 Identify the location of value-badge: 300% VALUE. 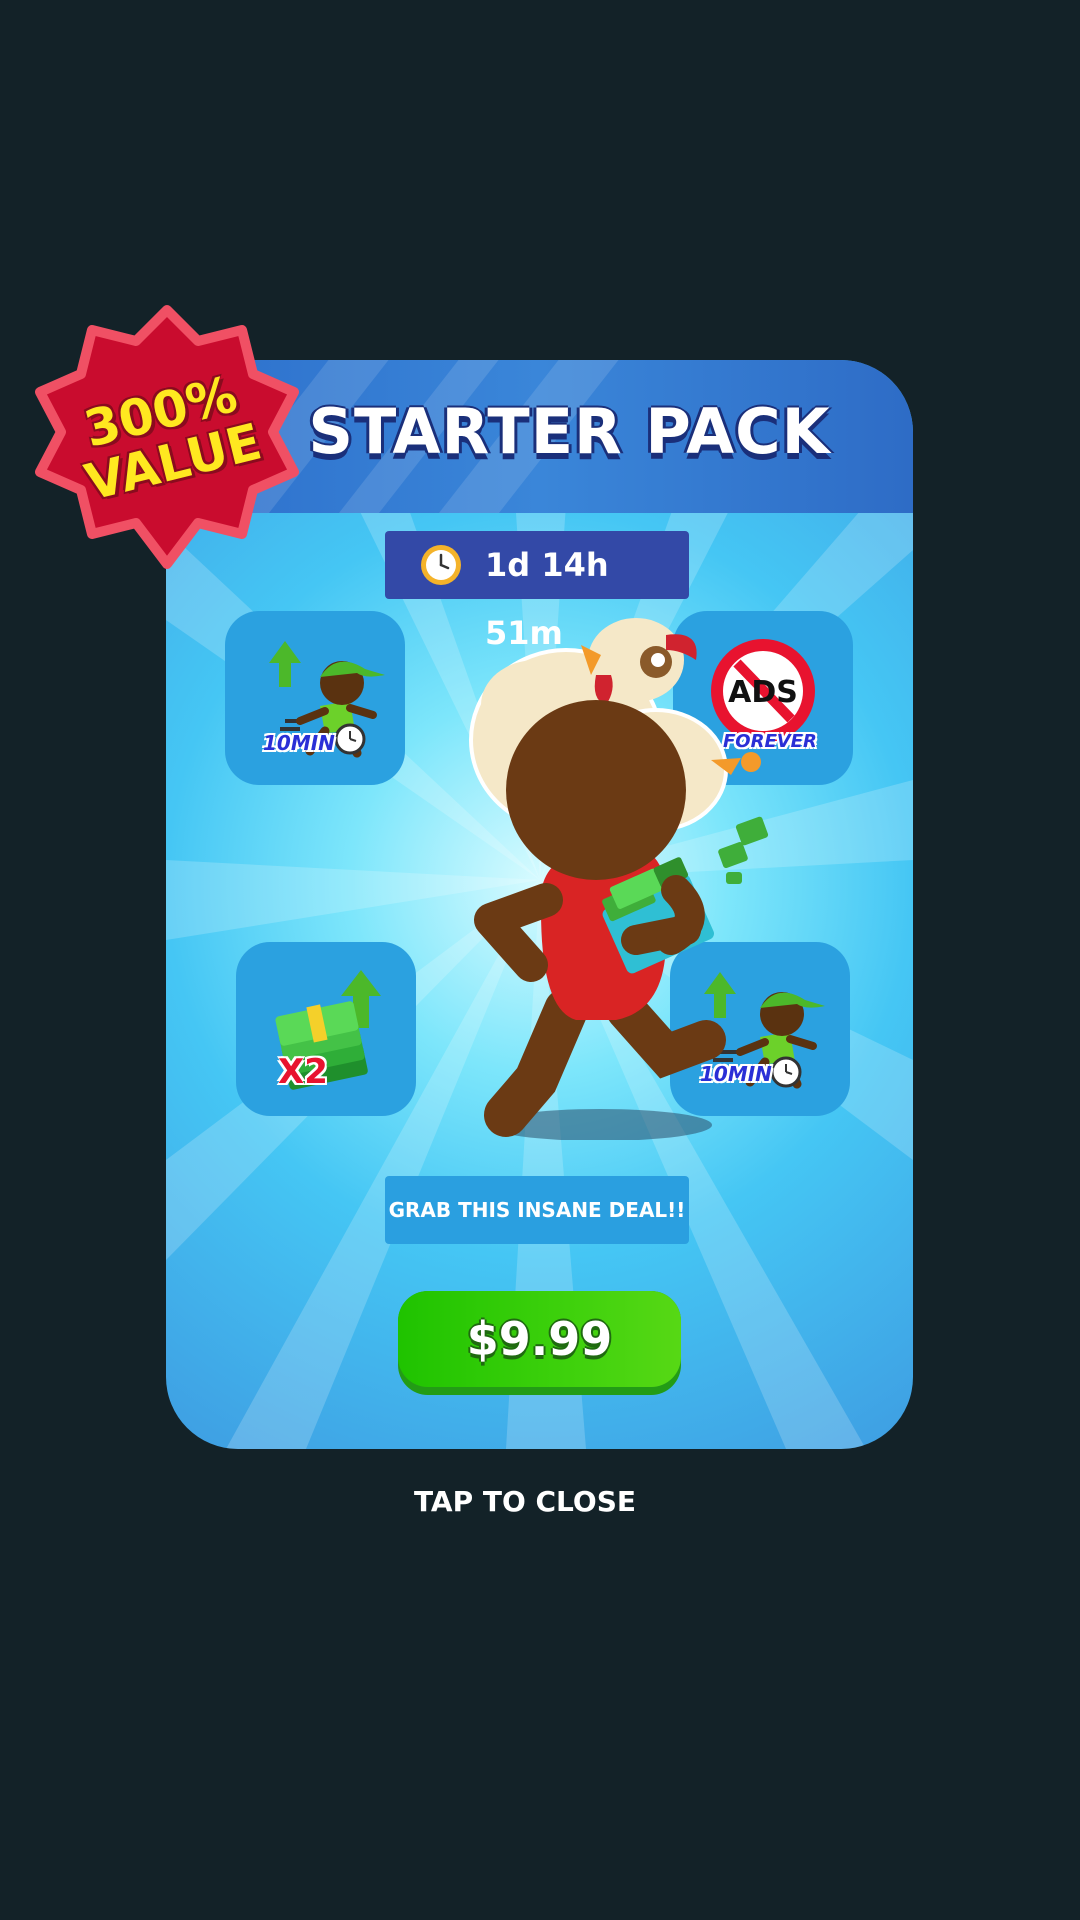
(167, 437).